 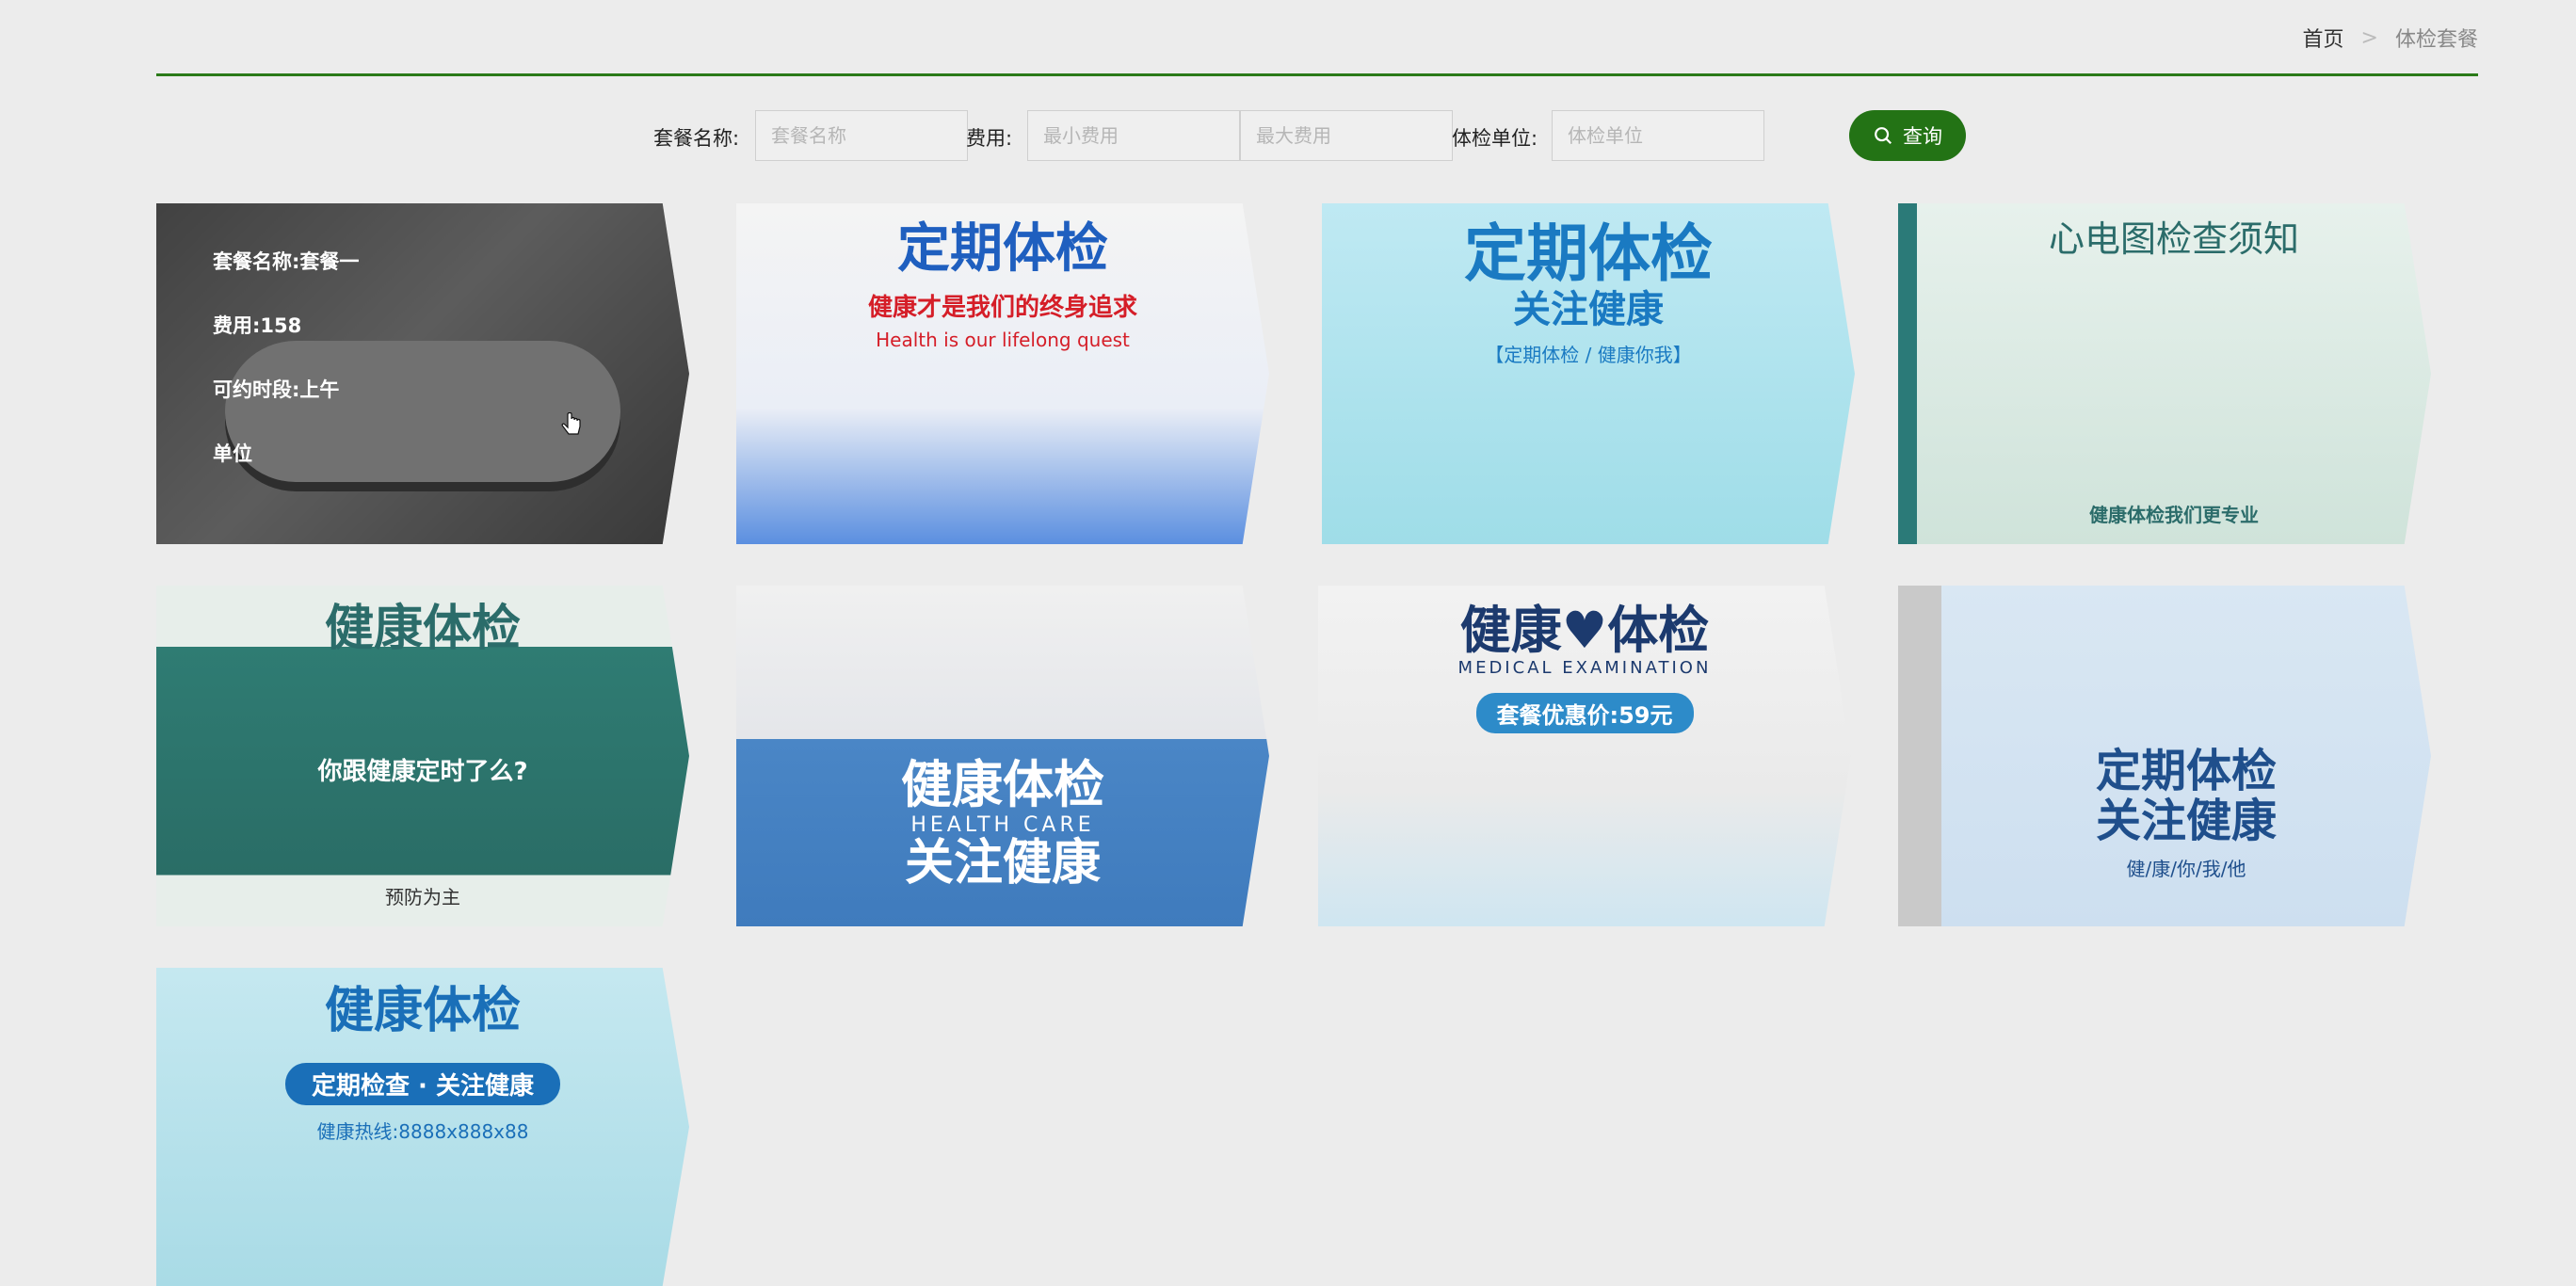 I want to click on package-period: 可约时段:上午, so click(x=276, y=389).